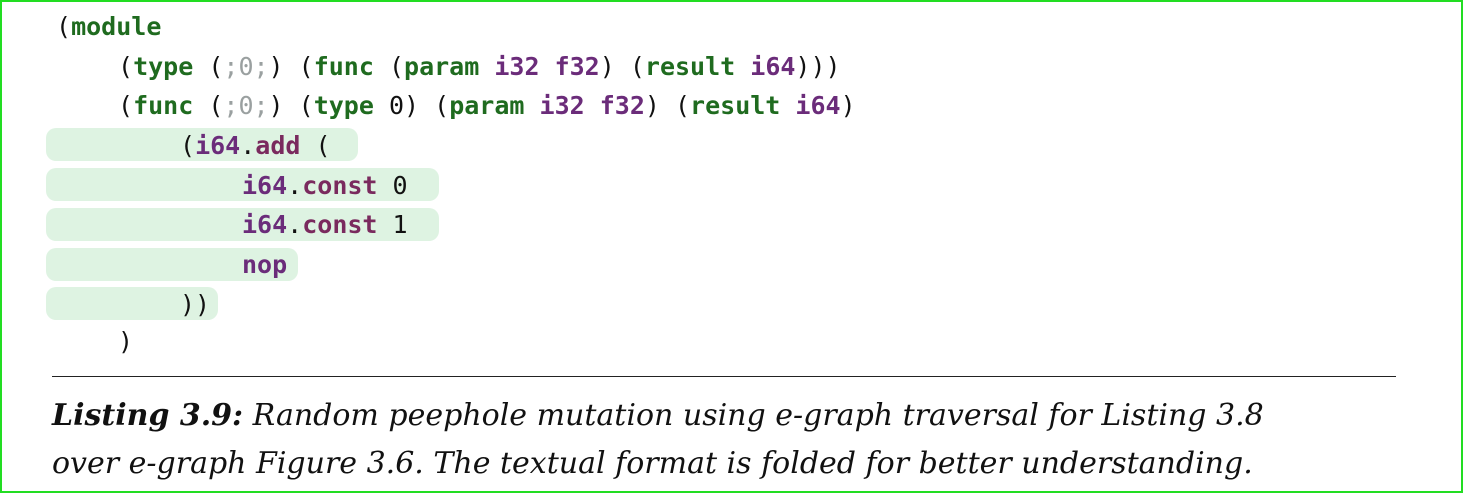 The height and width of the screenshot is (493, 1463). I want to click on code-line-const1: i64.const 1, so click(325, 224).